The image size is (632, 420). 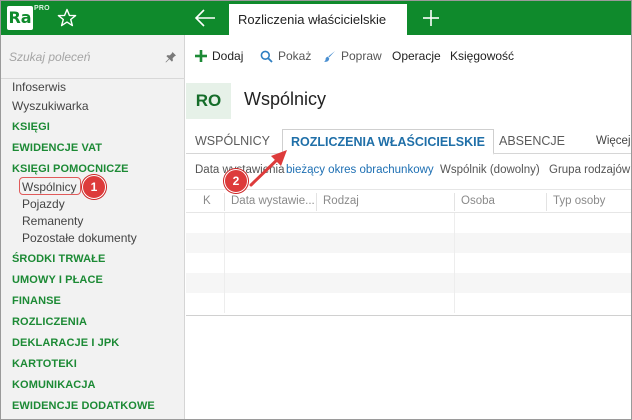 What do you see at coordinates (50, 186) in the screenshot?
I see `wspolnicy-highlight-outline` at bounding box center [50, 186].